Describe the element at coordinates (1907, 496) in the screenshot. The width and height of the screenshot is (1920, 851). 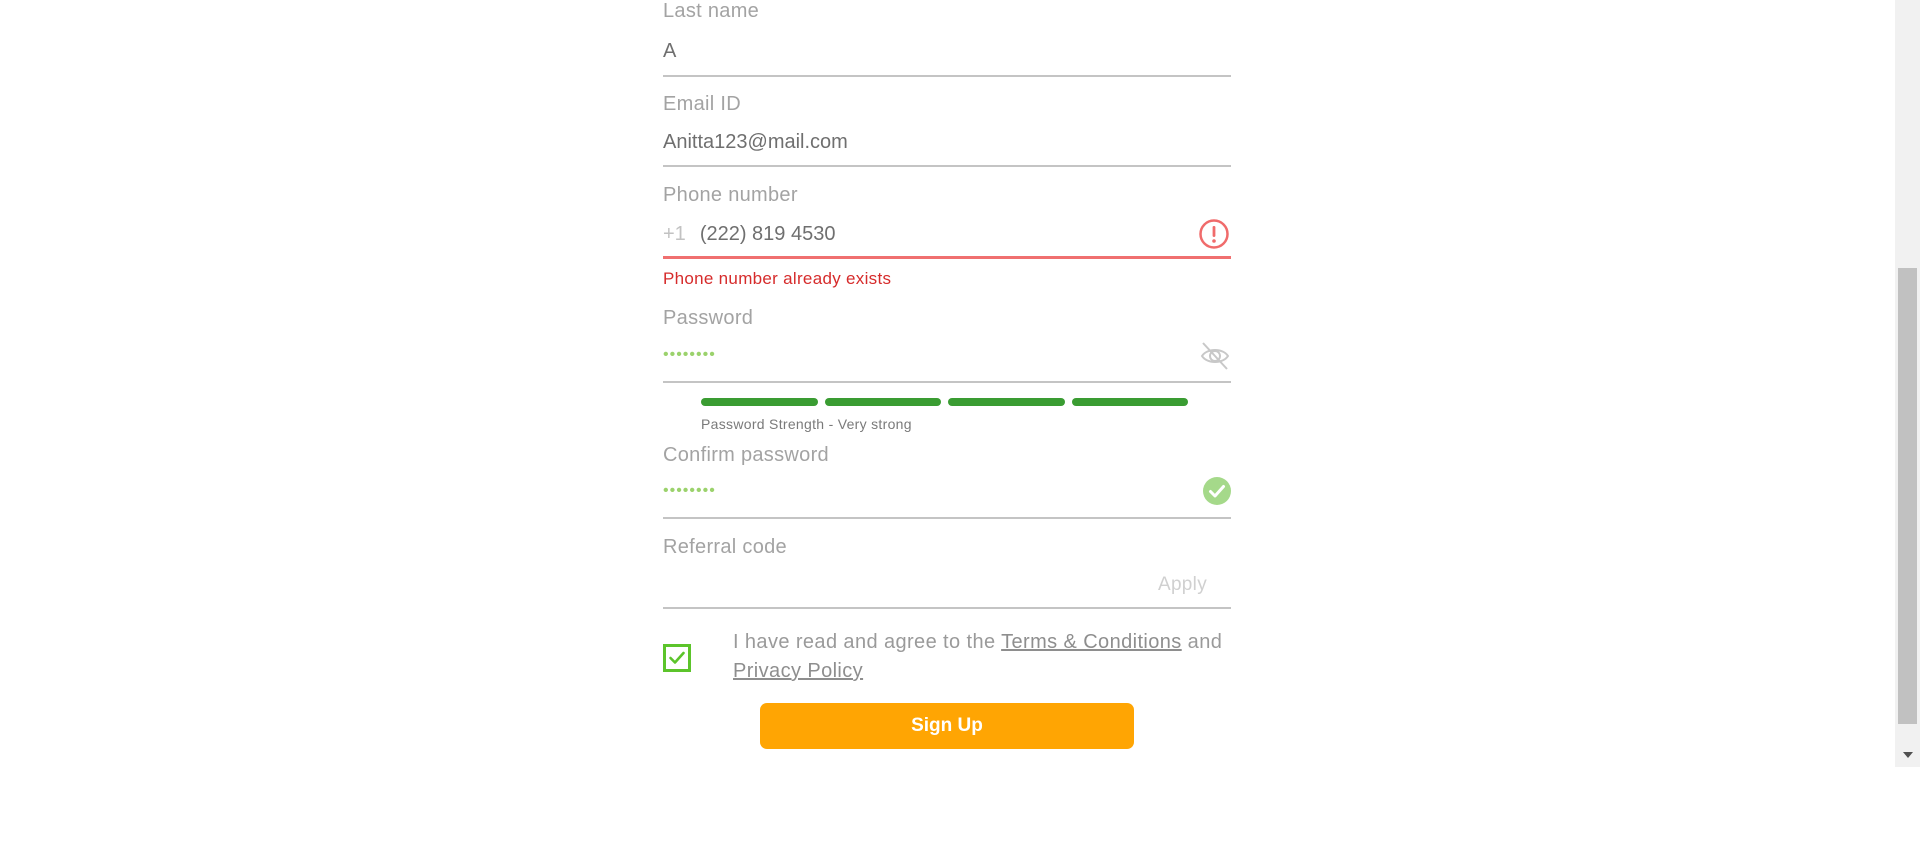
I see `scrollbar-thumb` at that location.